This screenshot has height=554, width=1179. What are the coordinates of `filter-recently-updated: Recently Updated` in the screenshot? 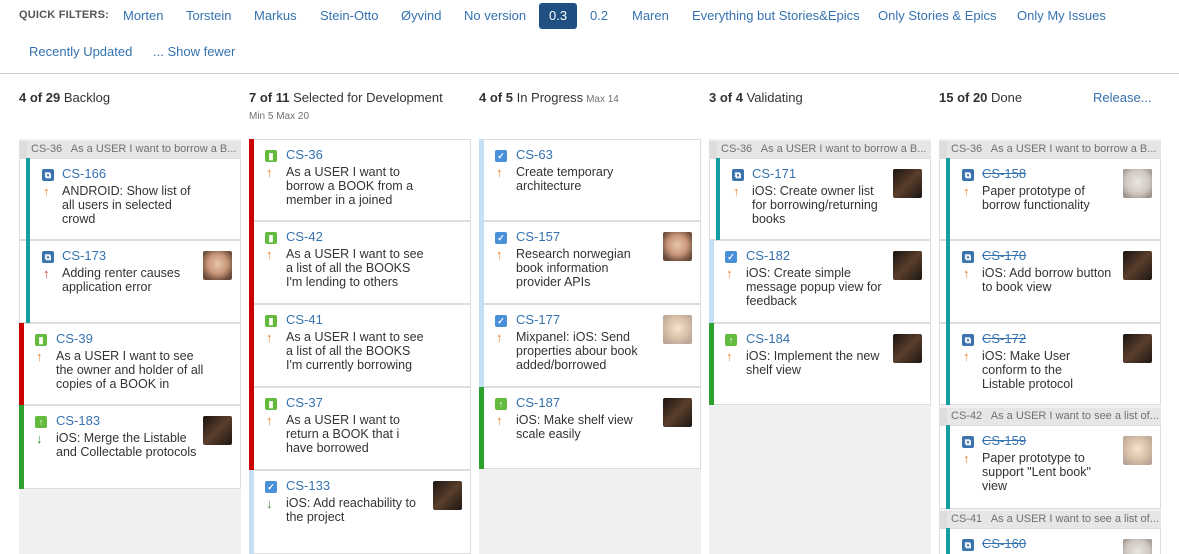 It's located at (80, 52).